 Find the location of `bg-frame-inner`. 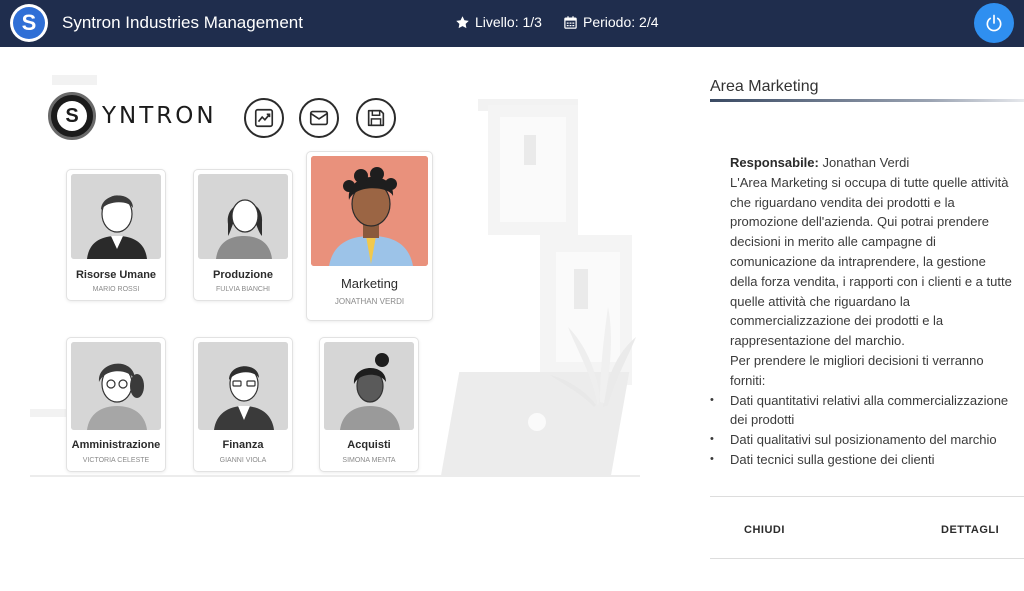

bg-frame-inner is located at coordinates (533, 169).